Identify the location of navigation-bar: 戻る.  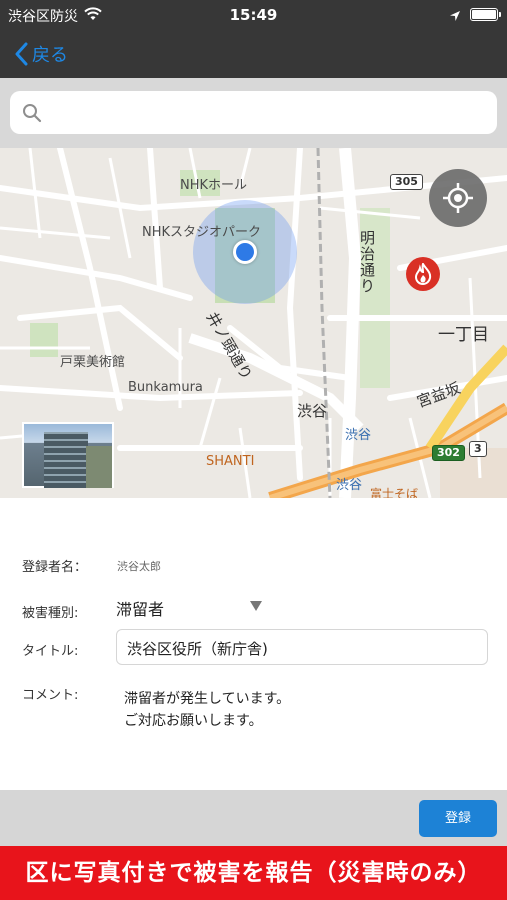
(253, 54).